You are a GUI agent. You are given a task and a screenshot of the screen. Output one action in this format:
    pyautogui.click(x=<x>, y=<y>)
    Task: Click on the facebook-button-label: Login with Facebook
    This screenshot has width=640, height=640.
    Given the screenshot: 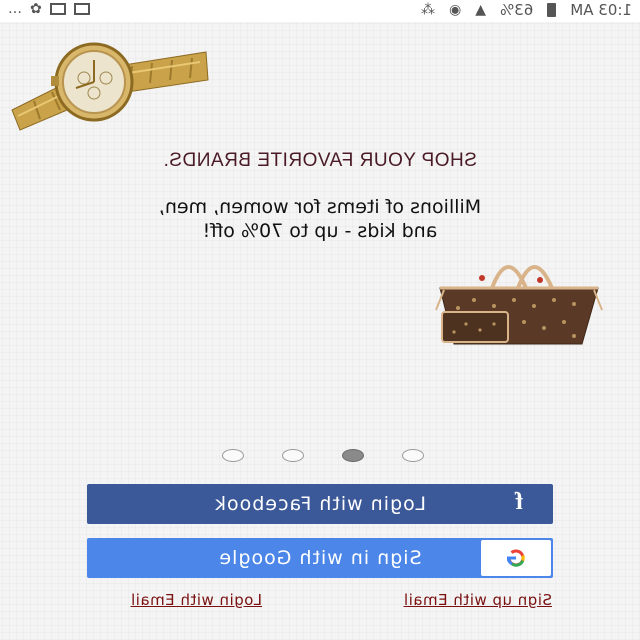 What is the action you would take?
    pyautogui.click(x=320, y=504)
    